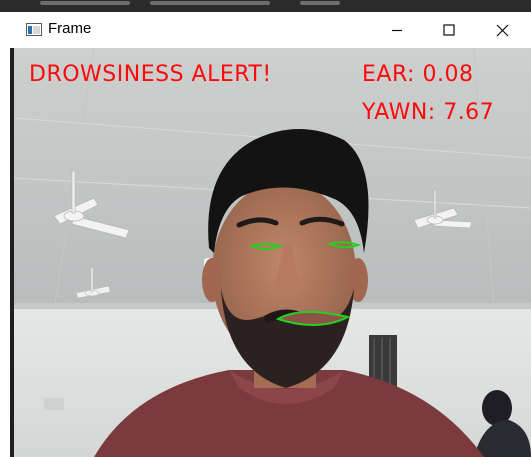  I want to click on close-icon, so click(502, 30).